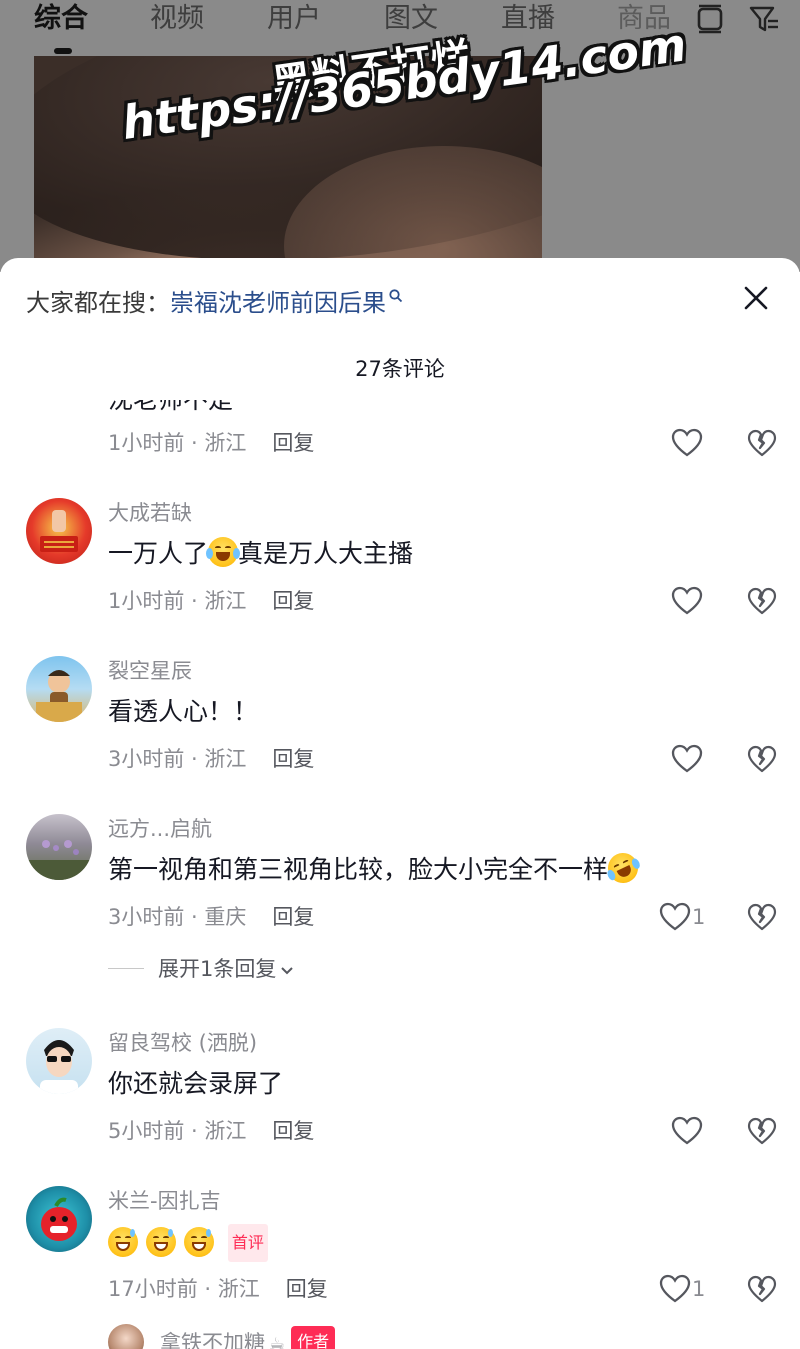  I want to click on crying-laughing-emoji, so click(223, 552).